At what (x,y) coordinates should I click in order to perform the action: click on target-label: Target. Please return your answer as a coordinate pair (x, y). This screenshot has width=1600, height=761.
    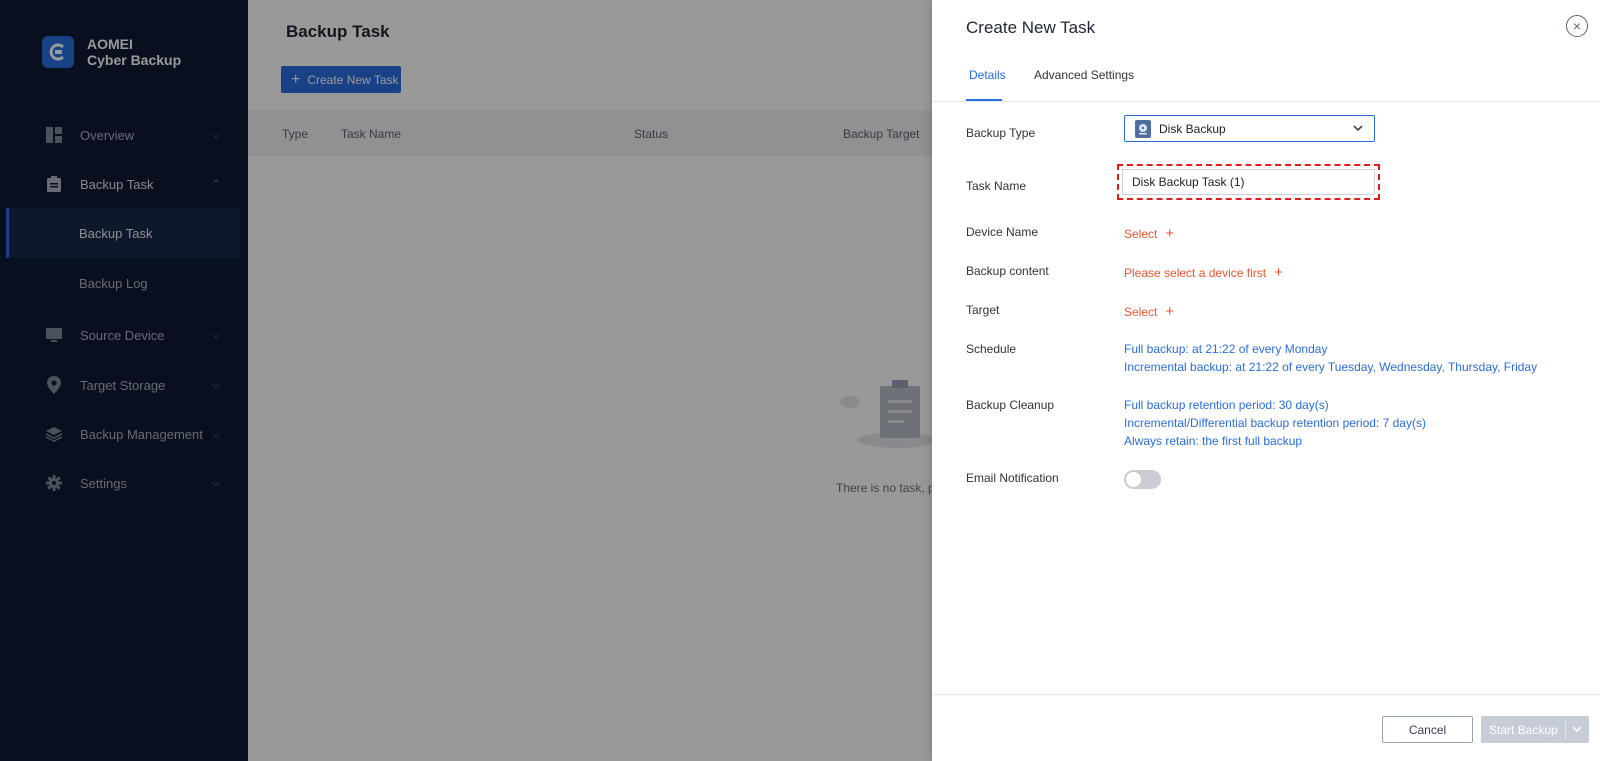
    Looking at the image, I should click on (983, 310).